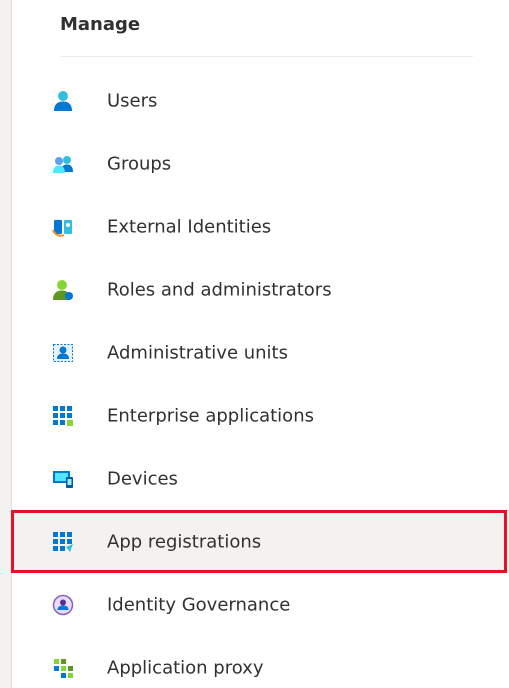 This screenshot has width=509, height=688. I want to click on nav-item-label: Devices, so click(142, 478).